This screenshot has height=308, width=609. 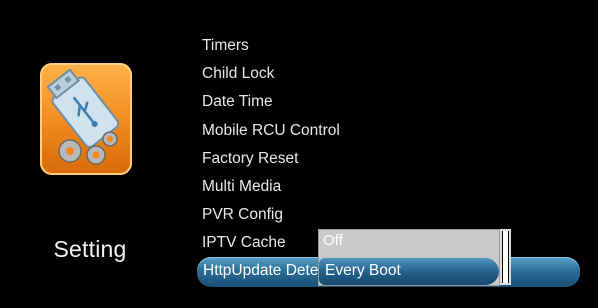 I want to click on menu-item-child-lock: Child Lock, so click(x=271, y=78).